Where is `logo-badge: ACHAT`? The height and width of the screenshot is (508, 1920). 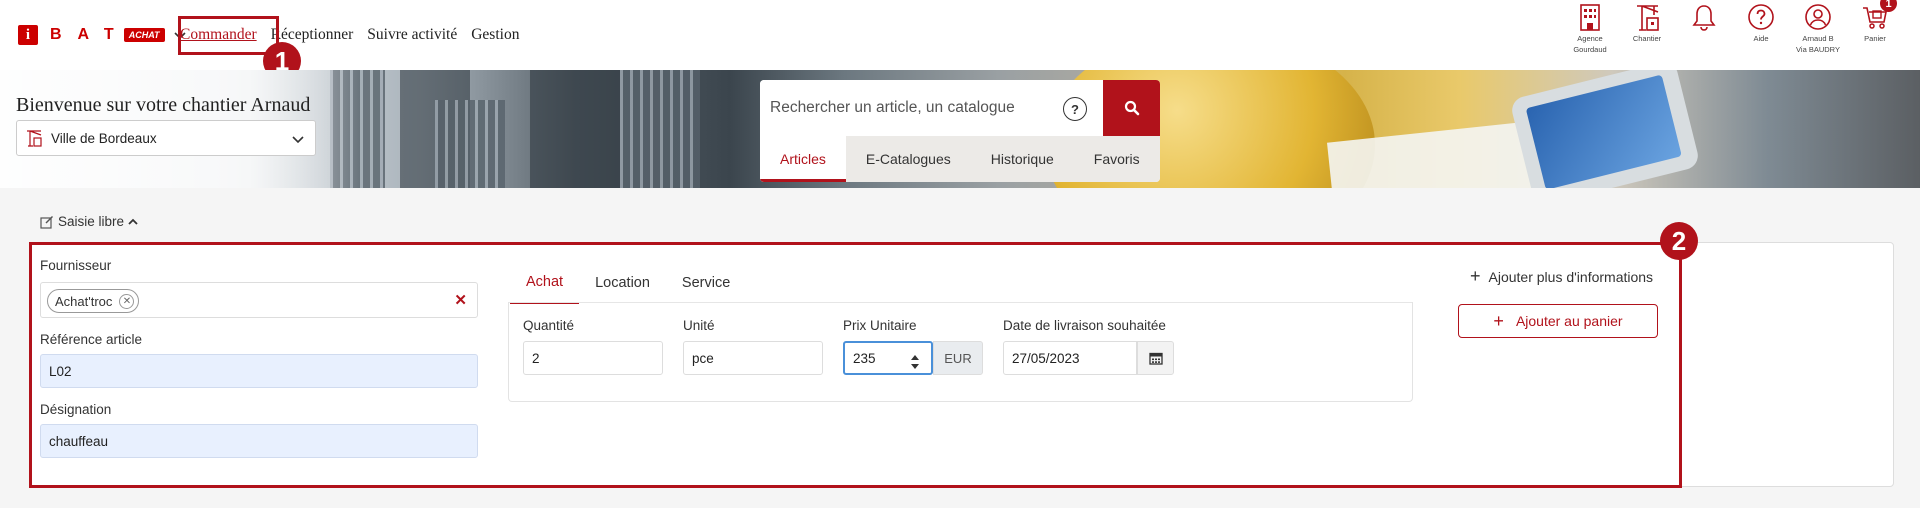
logo-badge: ACHAT is located at coordinates (144, 35).